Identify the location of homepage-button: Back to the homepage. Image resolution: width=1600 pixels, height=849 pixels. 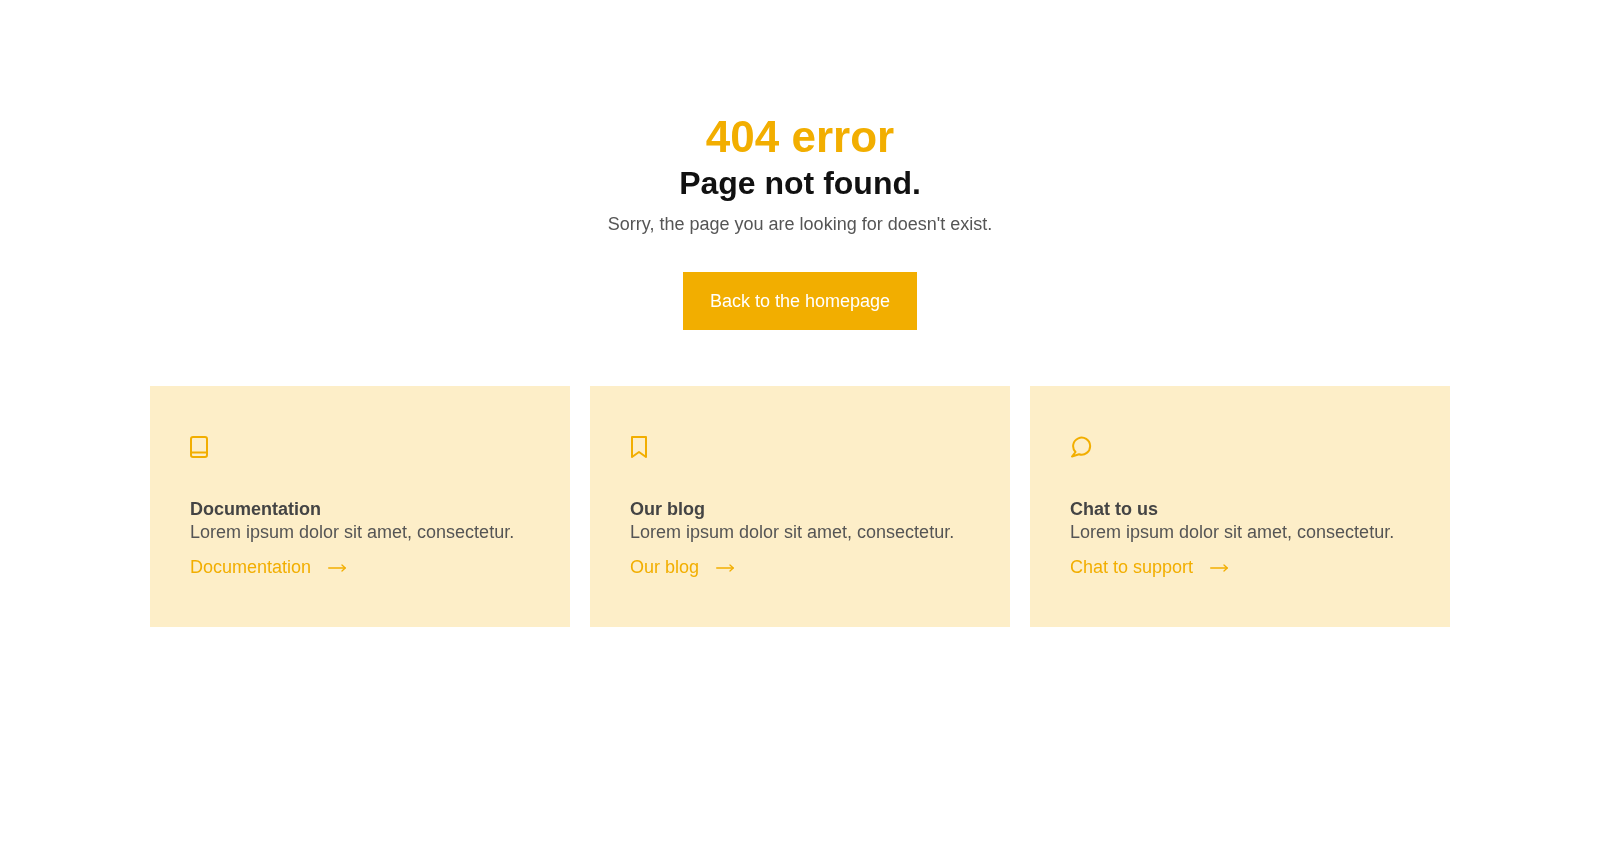
(800, 301).